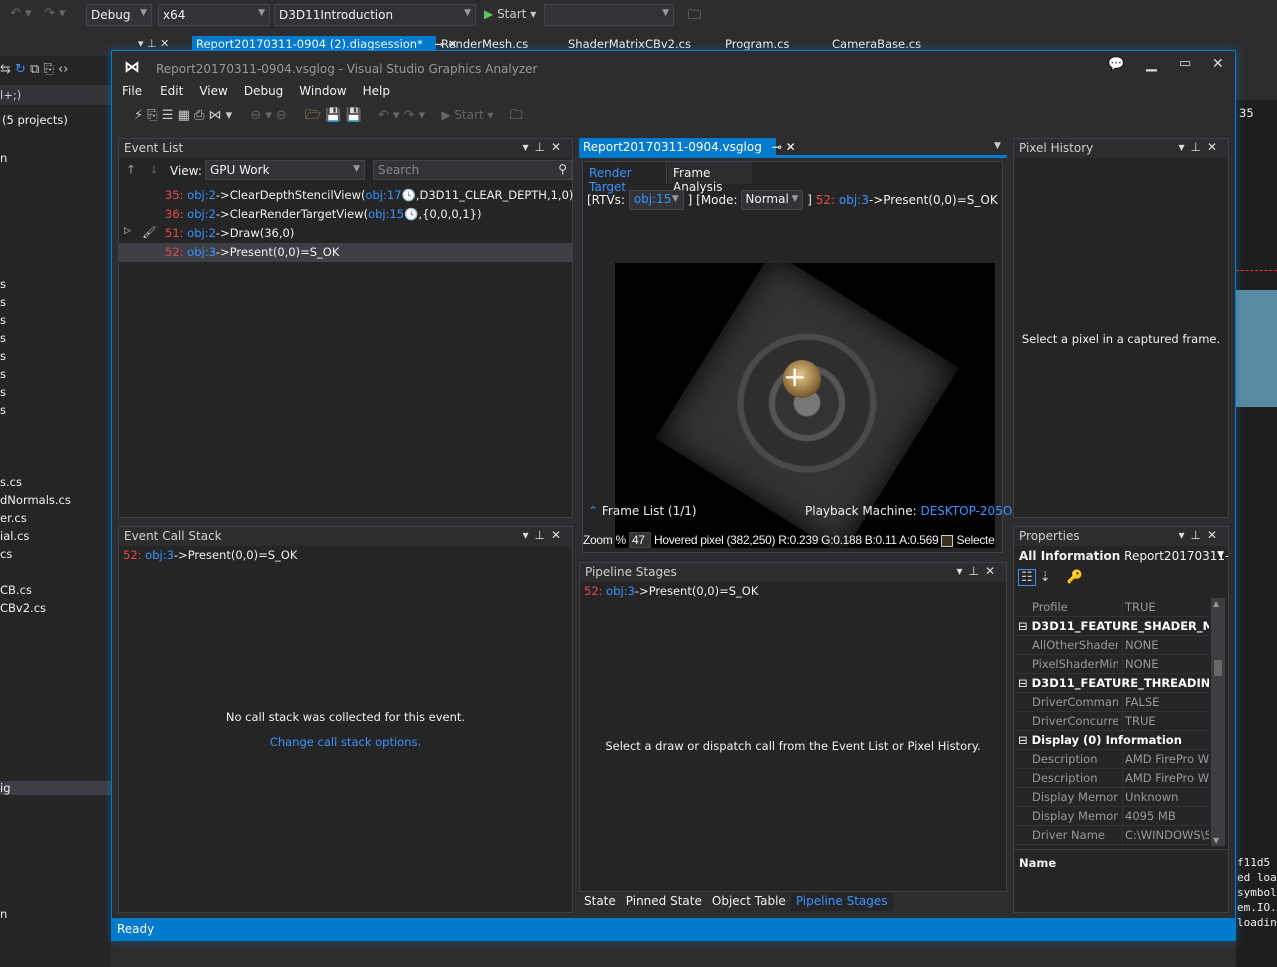 This screenshot has width=1277, height=967. I want to click on property-category: ⊟ Display (0) Information, so click(1111, 740).